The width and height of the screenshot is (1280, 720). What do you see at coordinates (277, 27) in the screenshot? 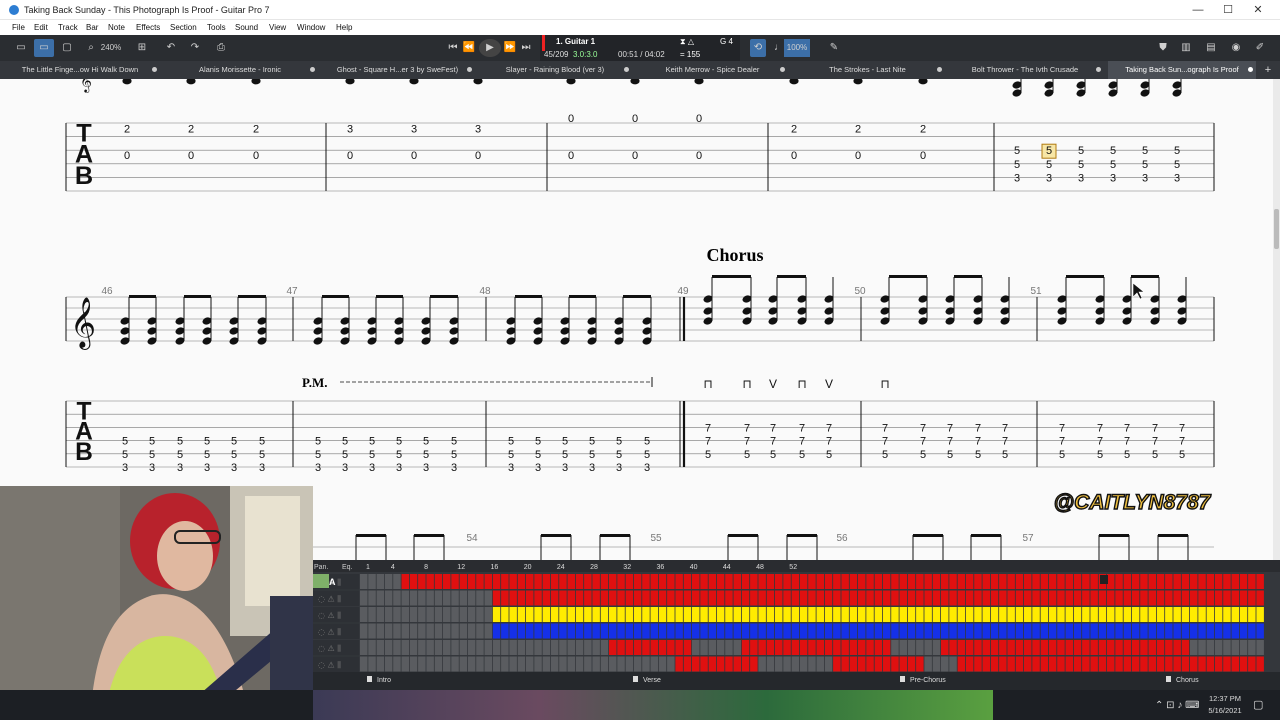
I see `menu-view: View` at bounding box center [277, 27].